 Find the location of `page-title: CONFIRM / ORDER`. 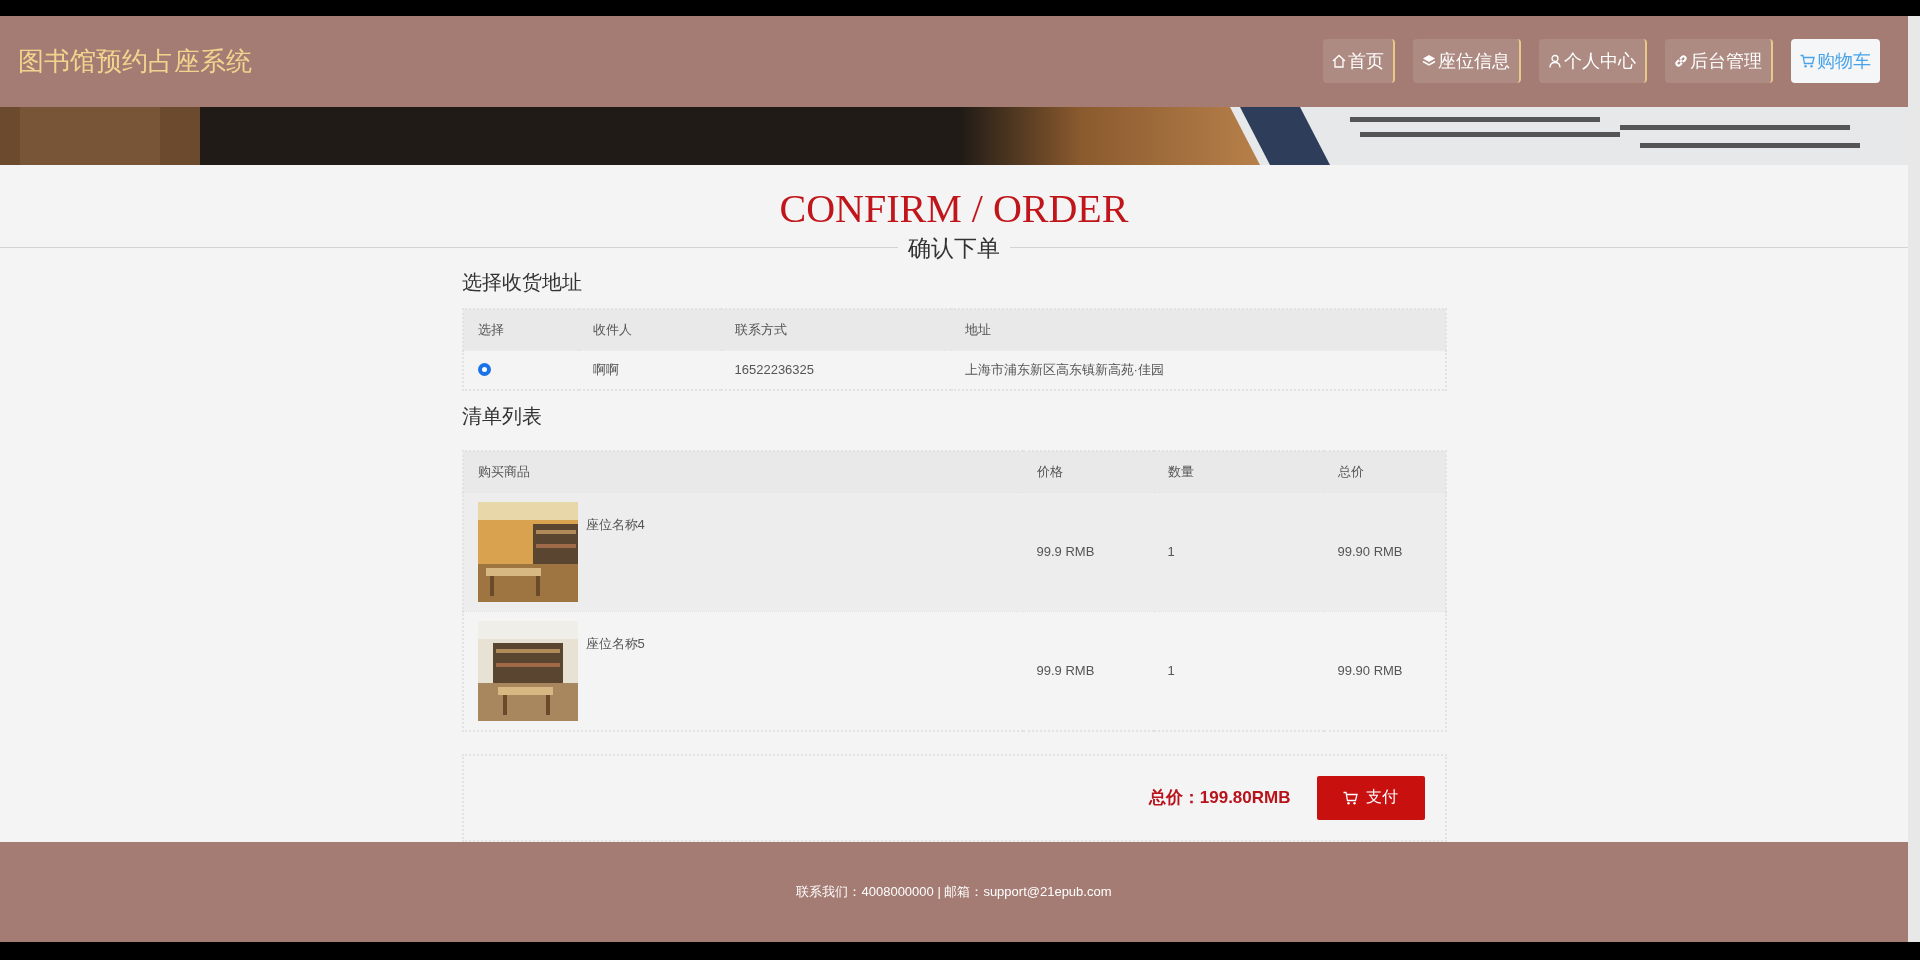

page-title: CONFIRM / ORDER is located at coordinates (954, 208).